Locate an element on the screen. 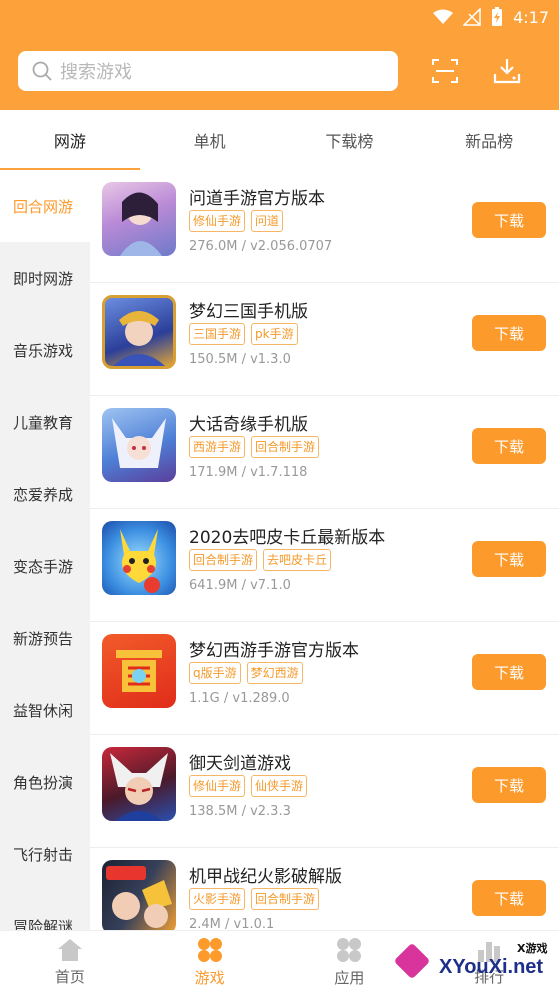 This screenshot has width=559, height=994. tab-download-ranking: 下载榜 is located at coordinates (350, 140).